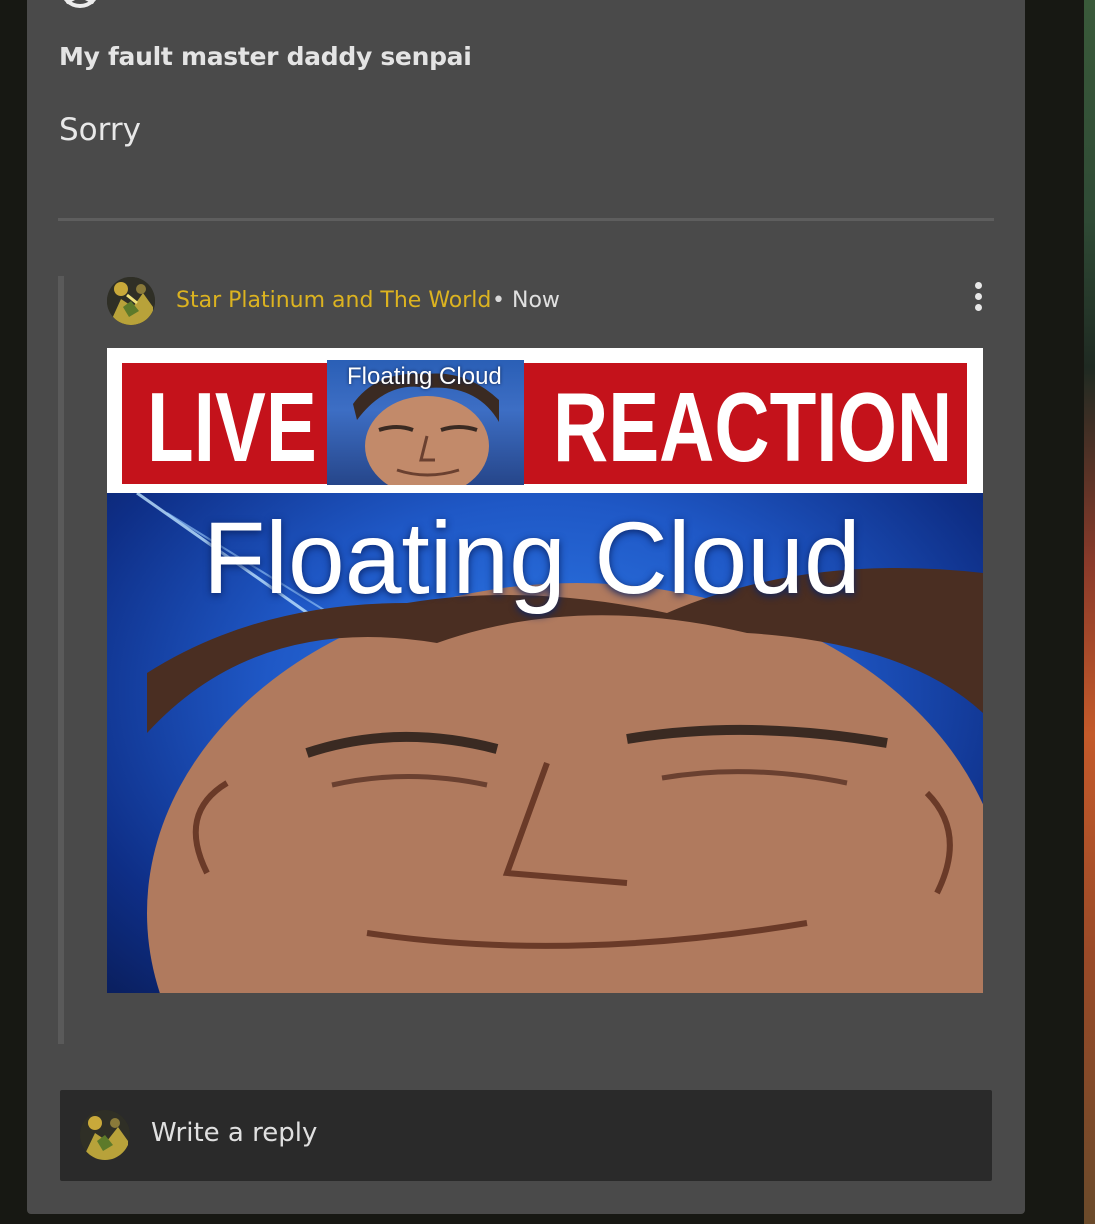  I want to click on background-strip, so click(1089, 612).